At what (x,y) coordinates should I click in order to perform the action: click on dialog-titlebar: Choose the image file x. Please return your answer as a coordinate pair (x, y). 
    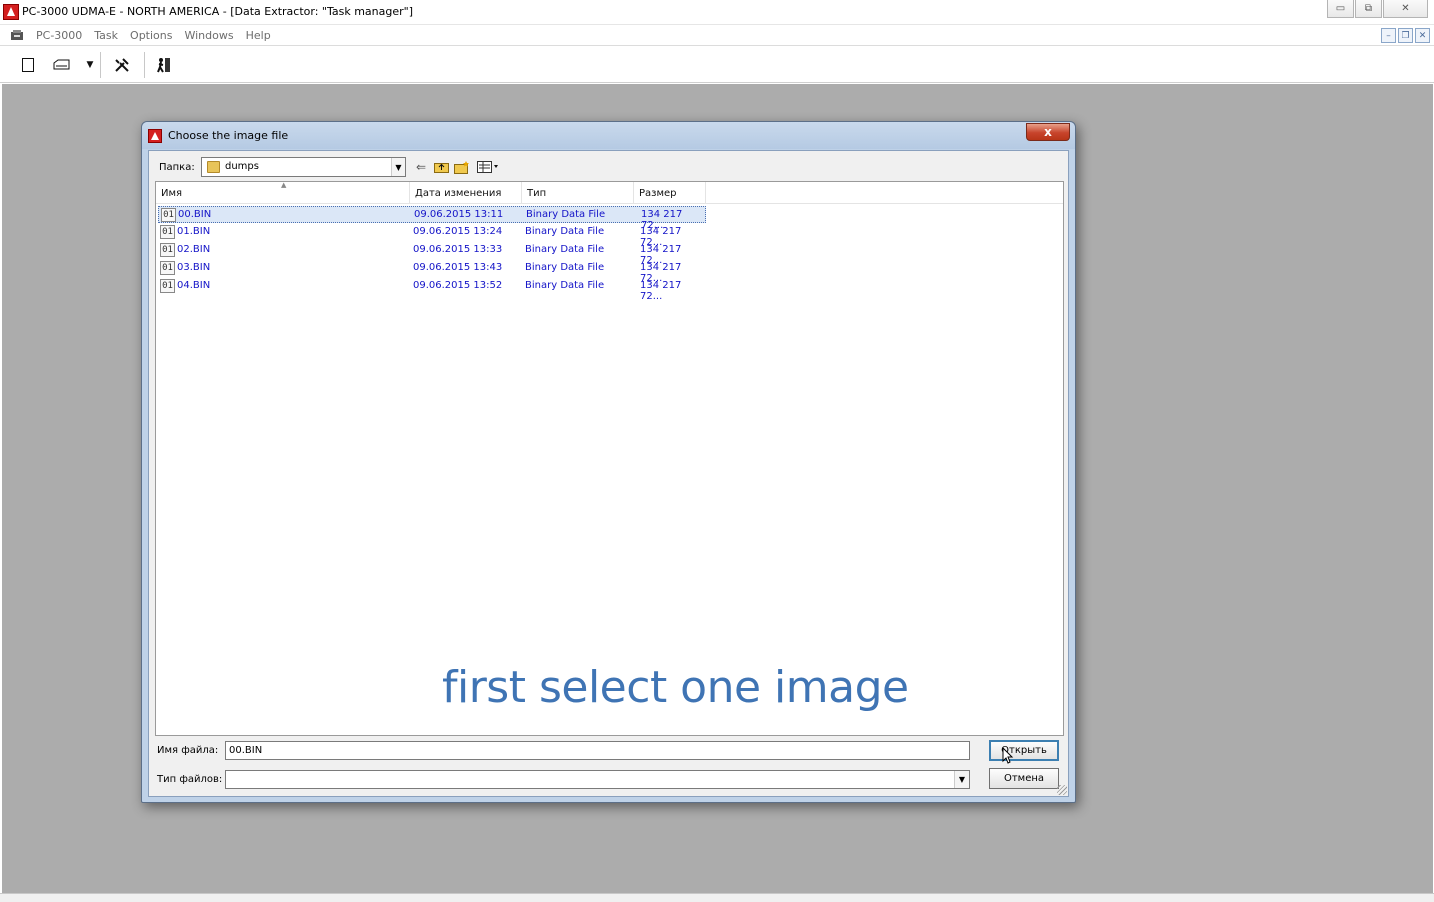
    Looking at the image, I should click on (608, 135).